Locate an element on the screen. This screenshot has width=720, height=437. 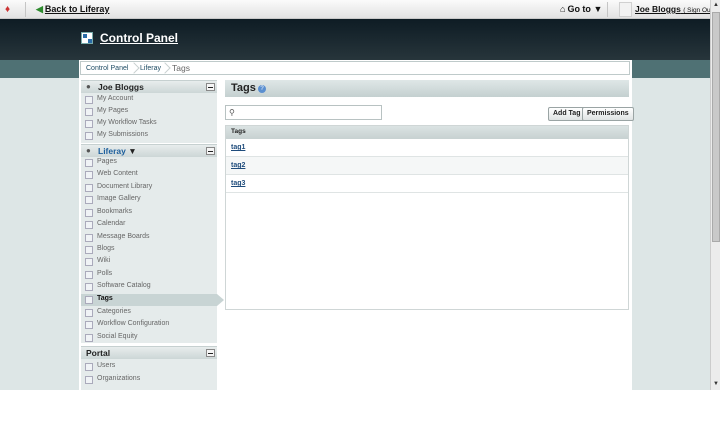
help-icon: ? is located at coordinates (262, 89).